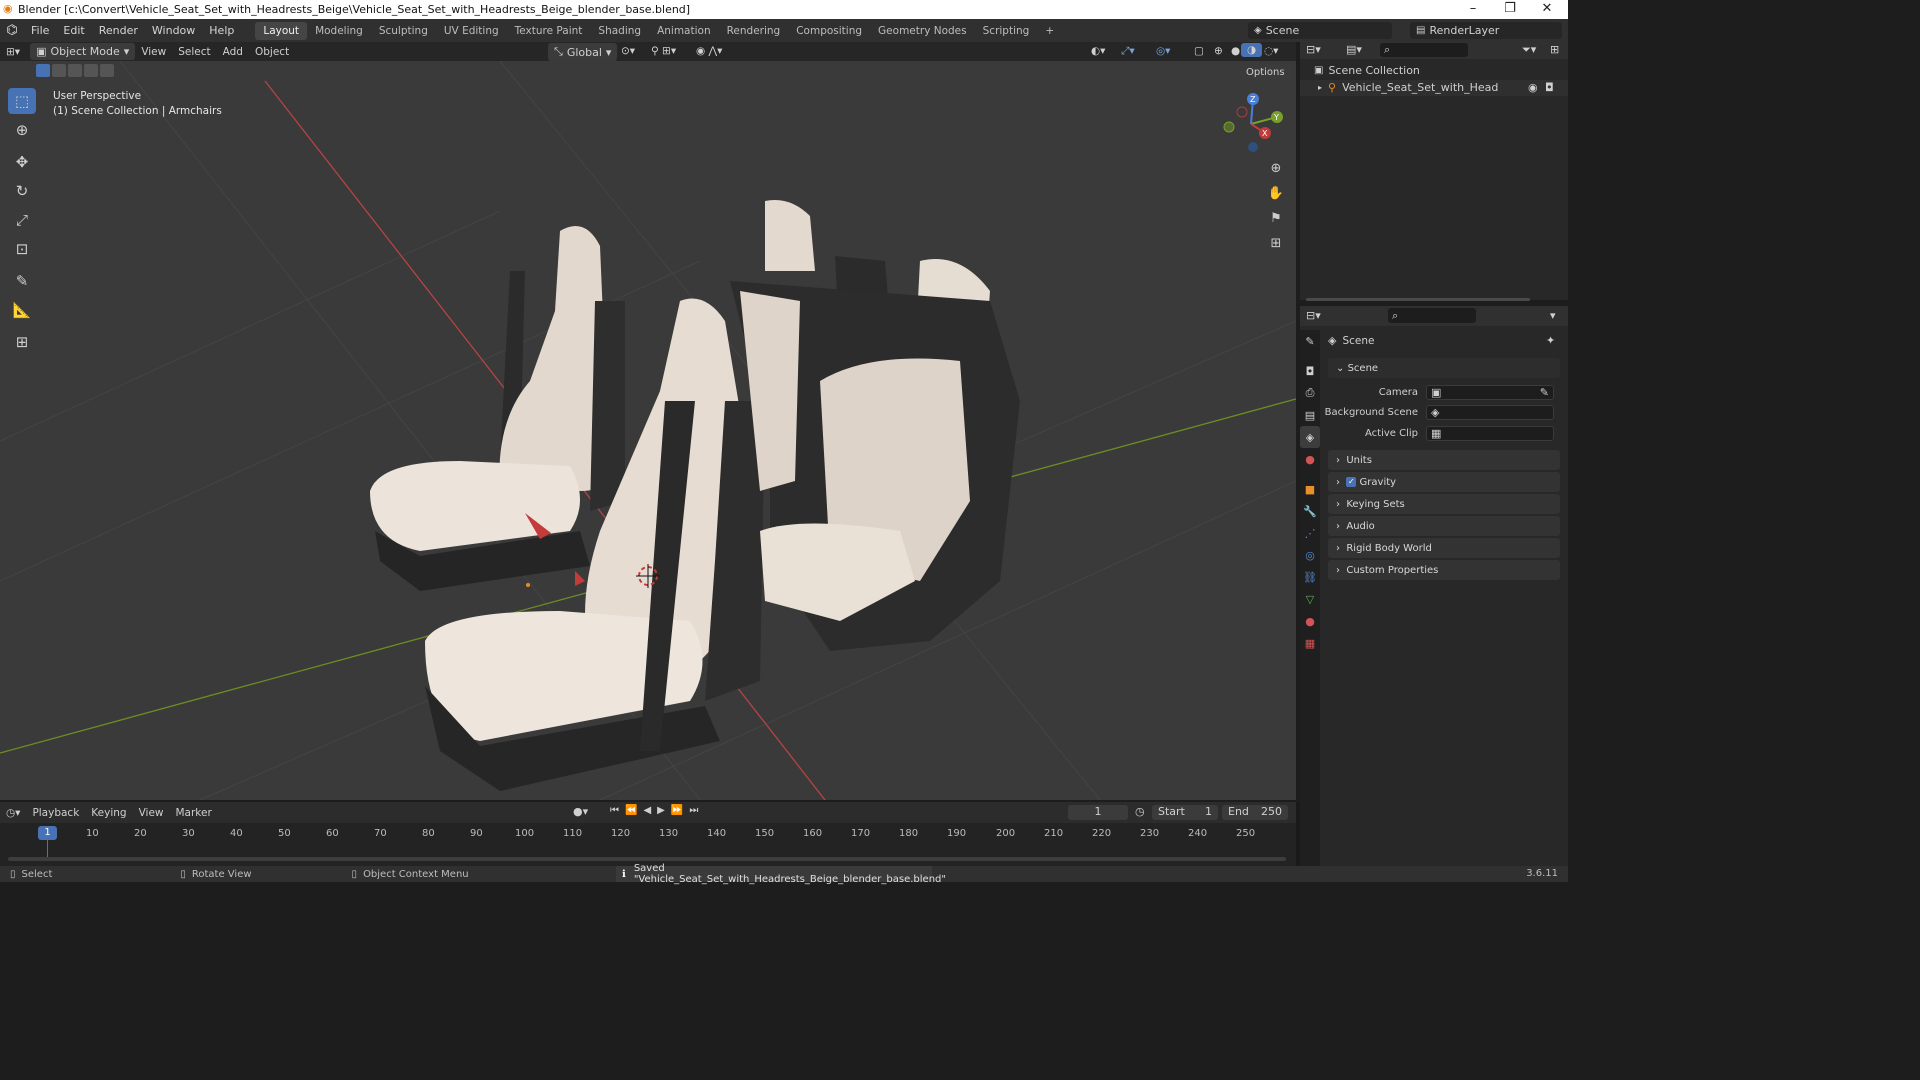  Describe the element at coordinates (1444, 504) in the screenshot. I see `keying-sets-panel: › Keying Sets` at that location.